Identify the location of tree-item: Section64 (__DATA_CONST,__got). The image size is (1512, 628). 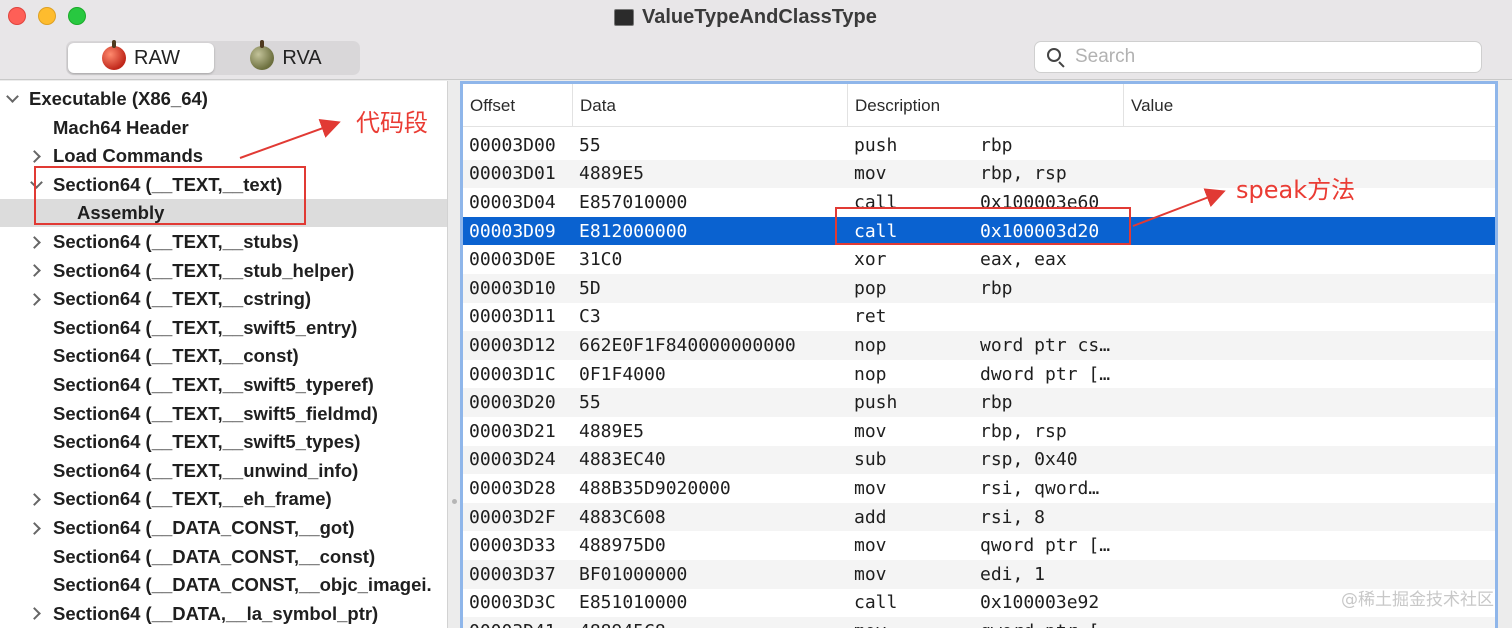
(223, 528).